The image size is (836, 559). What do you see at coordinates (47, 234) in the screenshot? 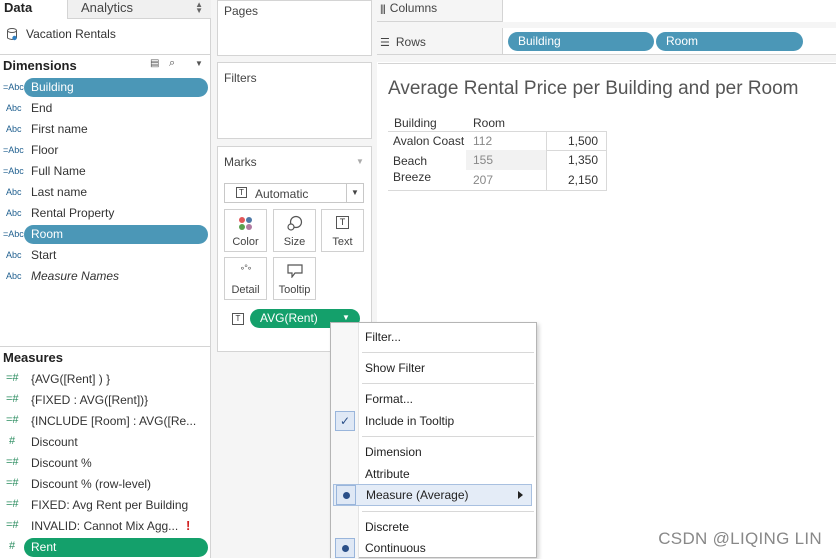
I see `field-label: Room` at bounding box center [47, 234].